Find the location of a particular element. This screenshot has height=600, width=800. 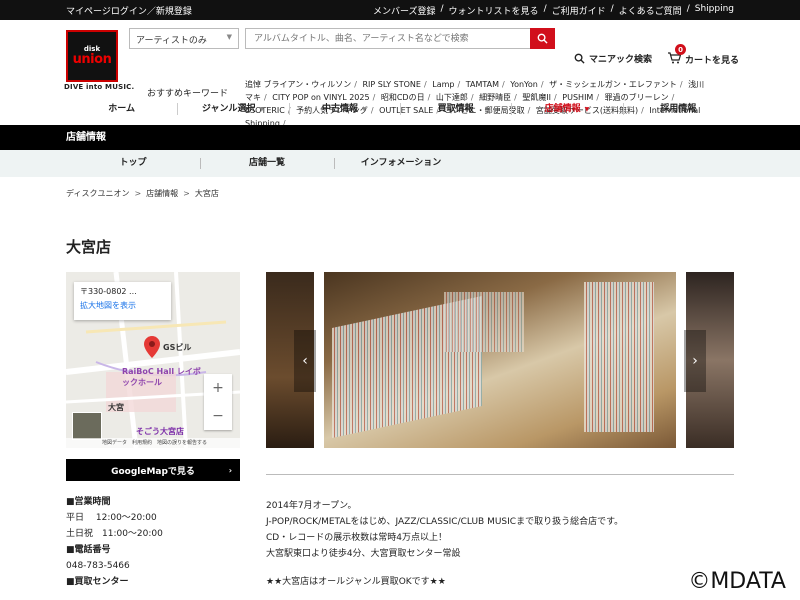

desc-line: 2014年7月オープン。 is located at coordinates (311, 506).